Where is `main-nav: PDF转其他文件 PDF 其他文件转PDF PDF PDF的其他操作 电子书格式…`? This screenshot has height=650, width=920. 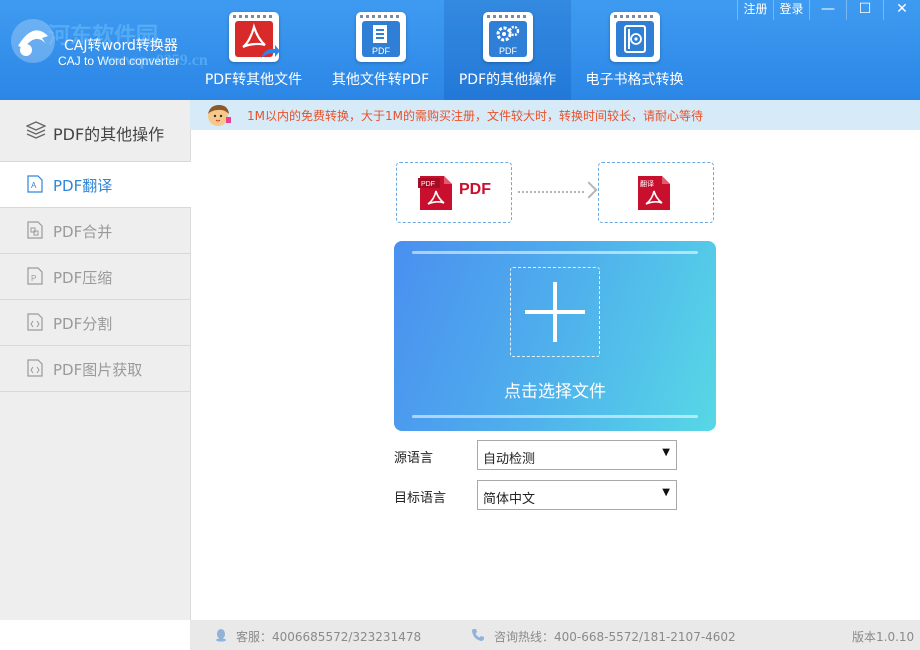
main-nav: PDF转其他文件 PDF 其他文件转PDF PDF PDF的其他操作 电子书格式… is located at coordinates (444, 50).